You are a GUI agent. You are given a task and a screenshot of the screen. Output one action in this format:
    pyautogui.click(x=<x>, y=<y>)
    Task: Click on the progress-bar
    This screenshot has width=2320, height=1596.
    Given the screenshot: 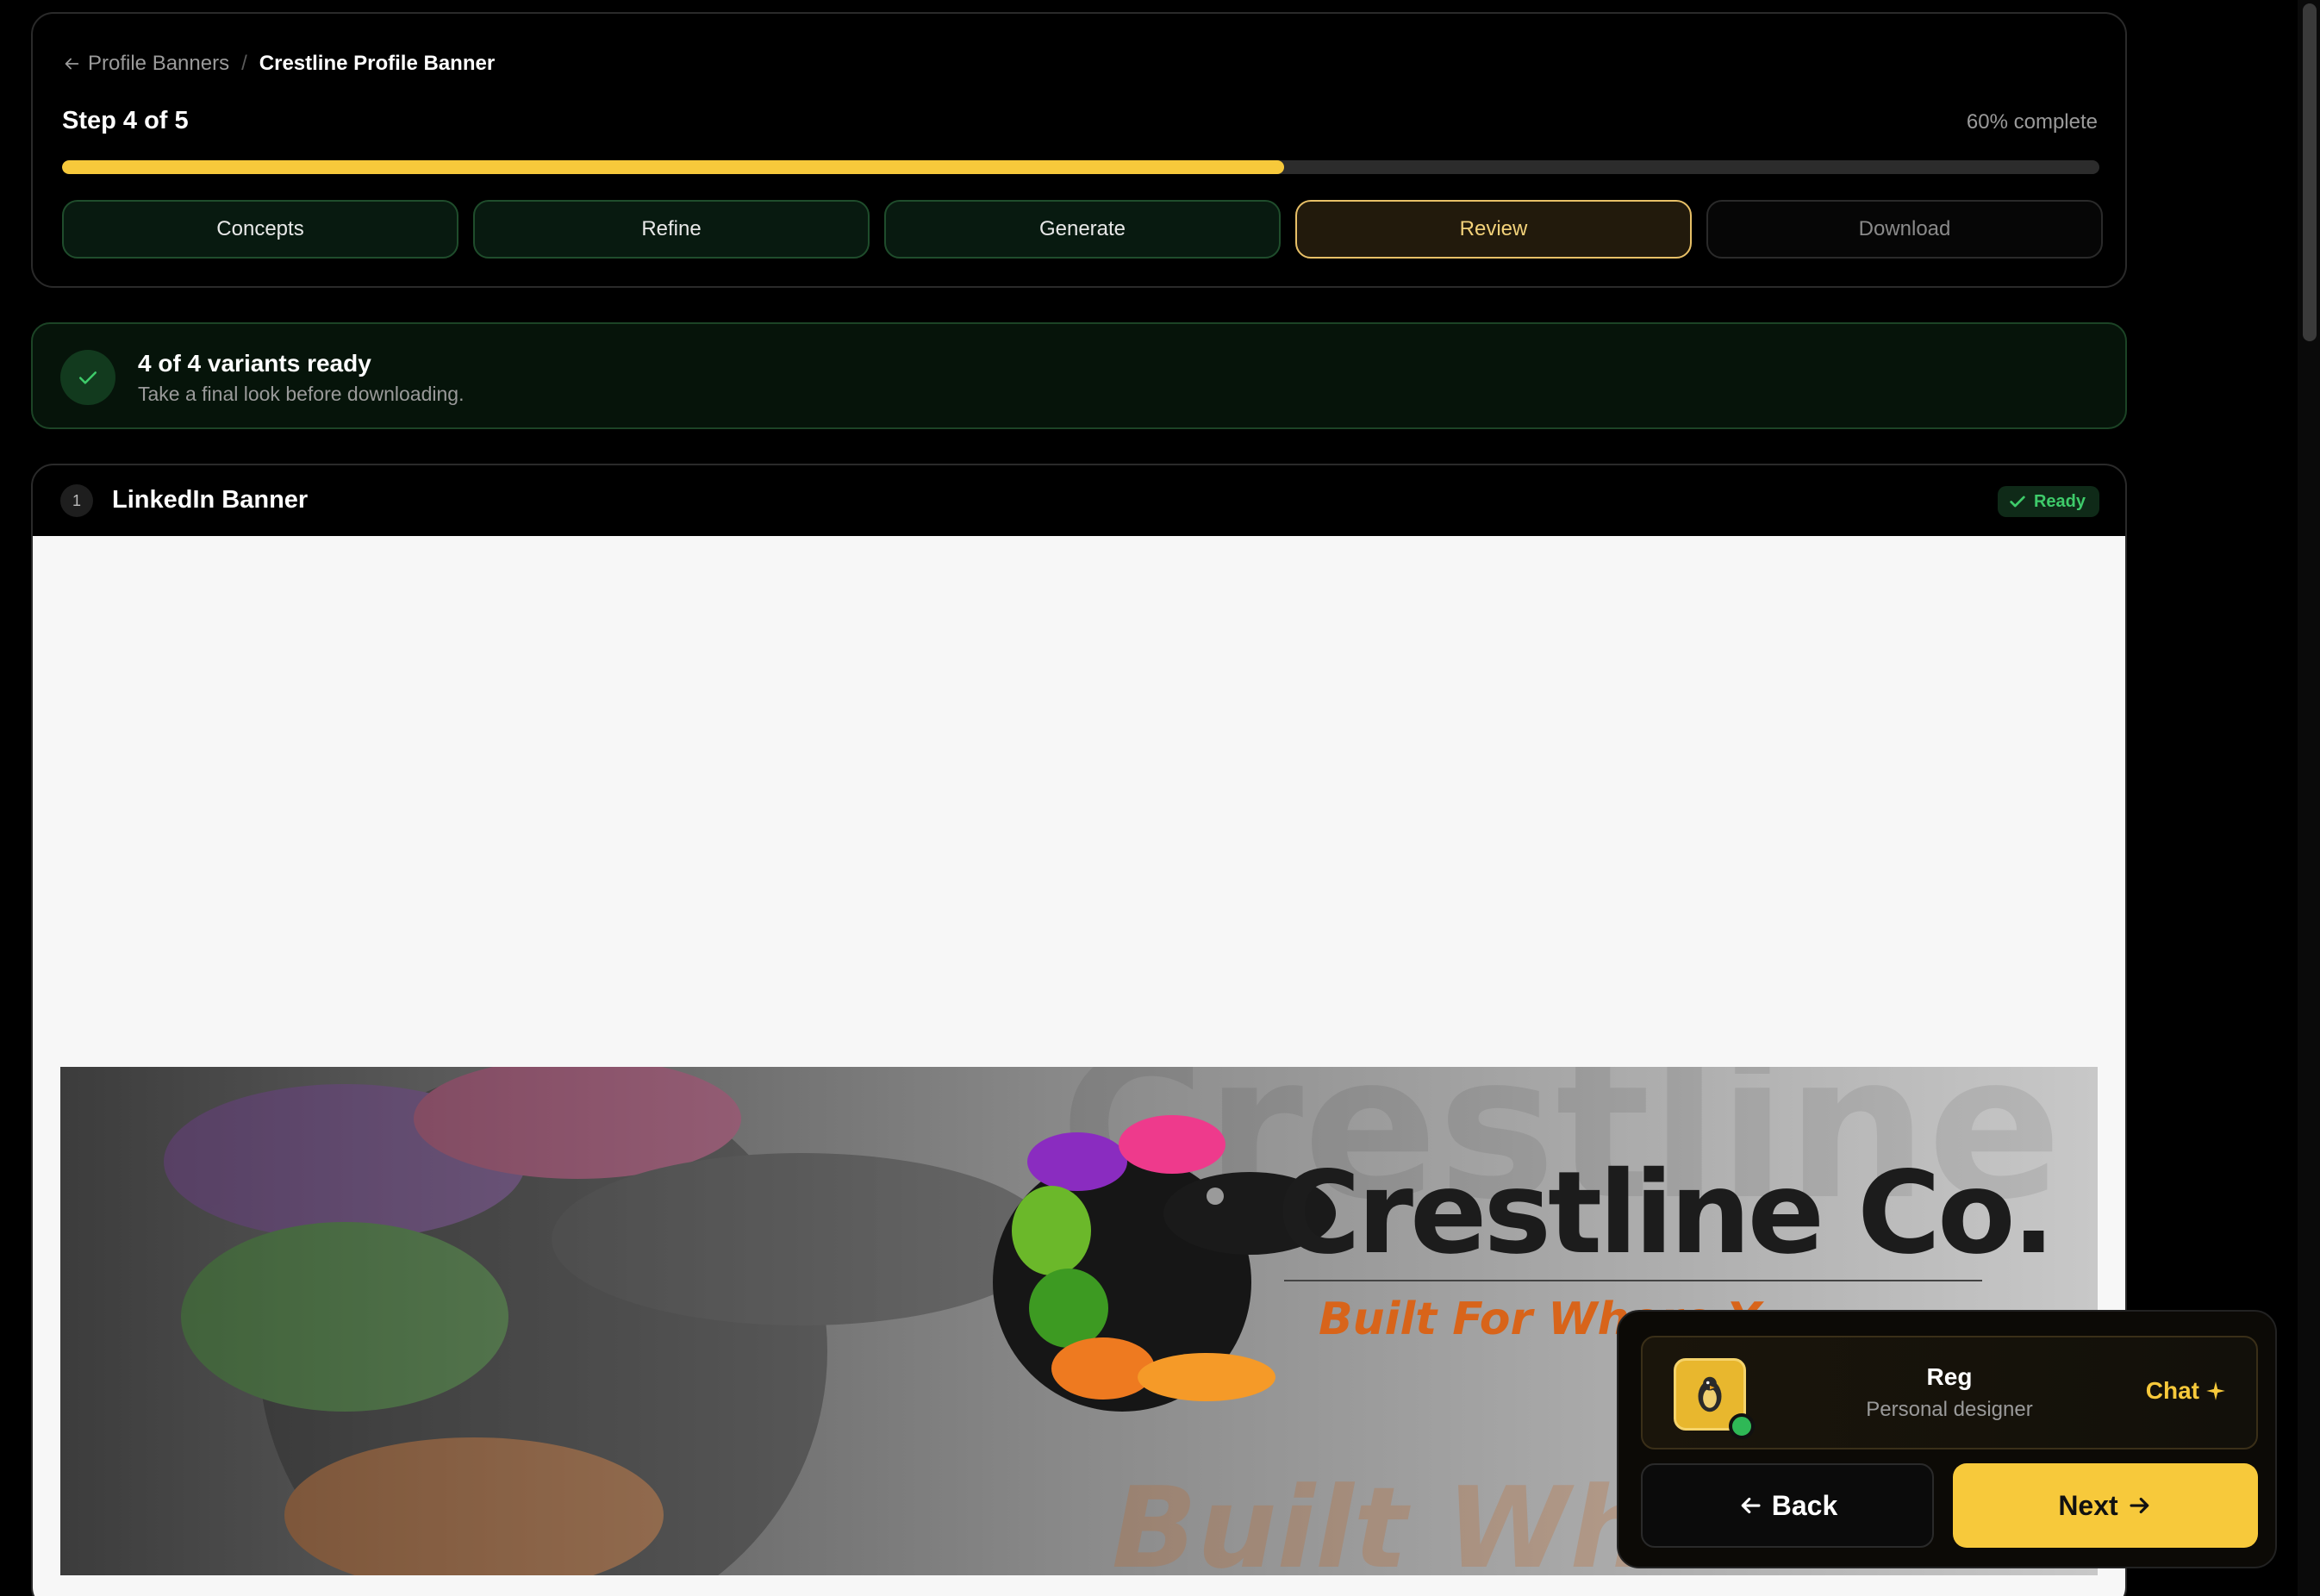 What is the action you would take?
    pyautogui.click(x=1081, y=167)
    